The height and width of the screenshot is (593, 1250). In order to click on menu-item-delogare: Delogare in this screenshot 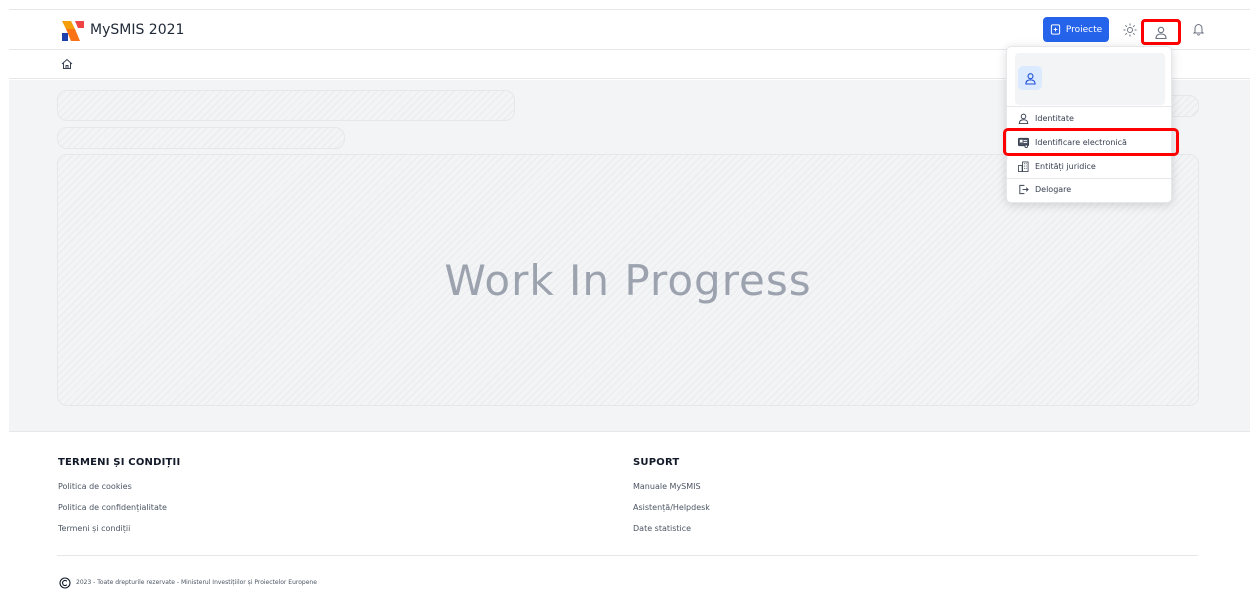, I will do `click(1089, 189)`.